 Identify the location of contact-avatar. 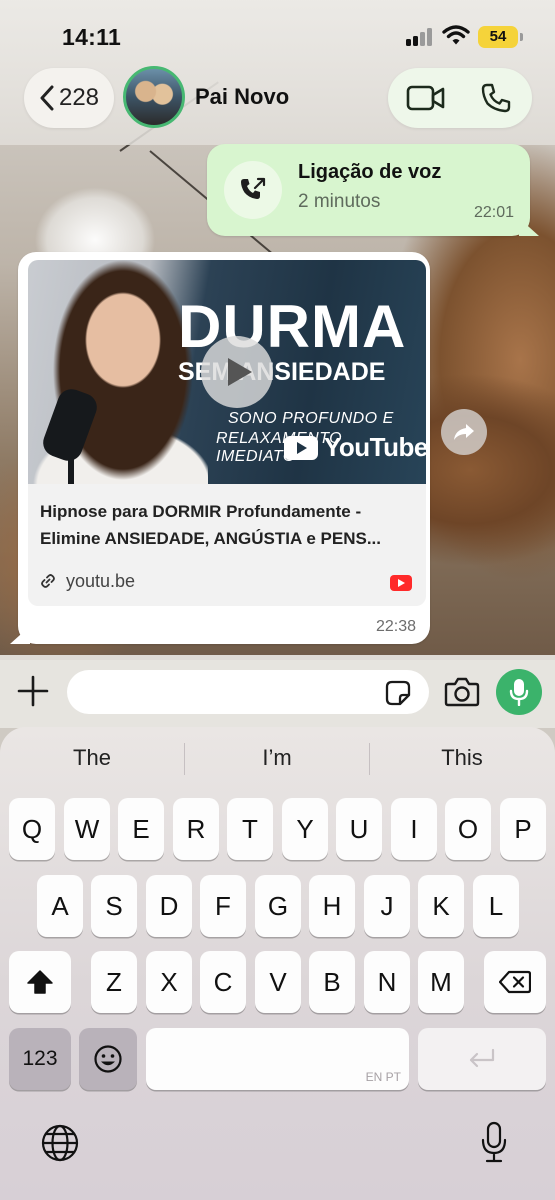
(154, 97).